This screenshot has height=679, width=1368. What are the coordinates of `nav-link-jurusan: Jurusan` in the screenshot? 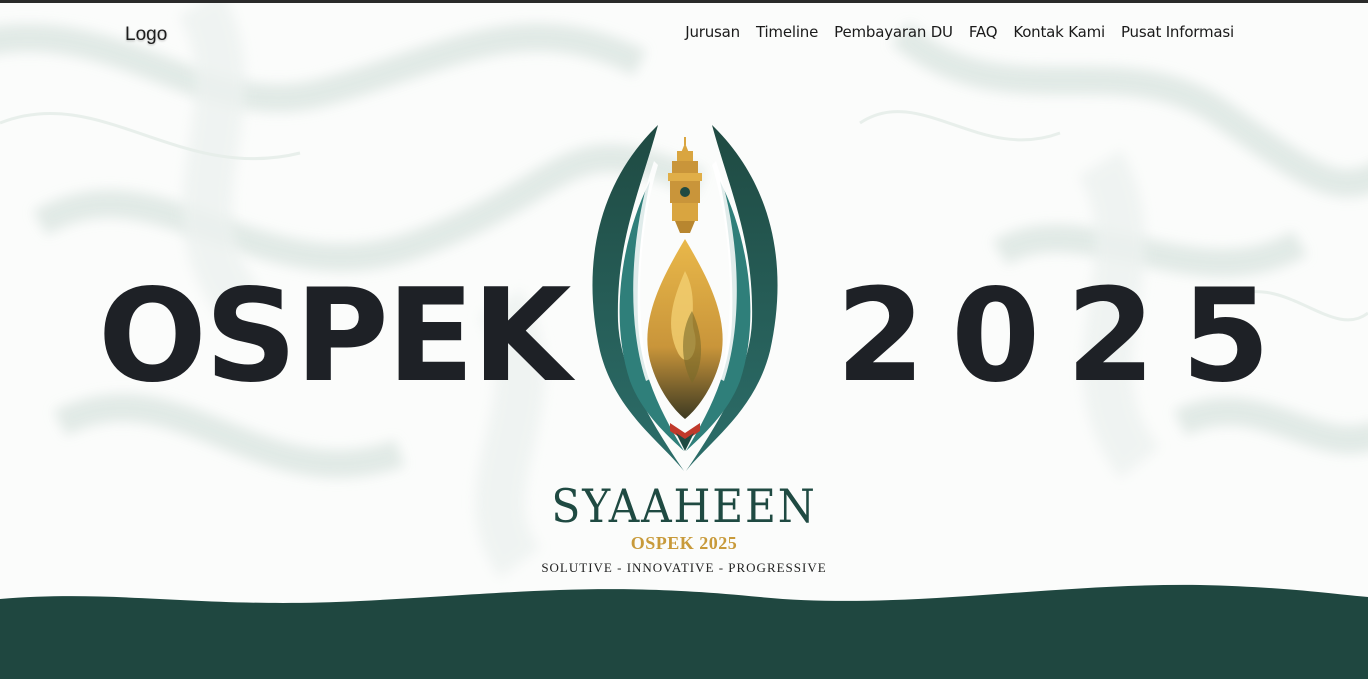 It's located at (712, 32).